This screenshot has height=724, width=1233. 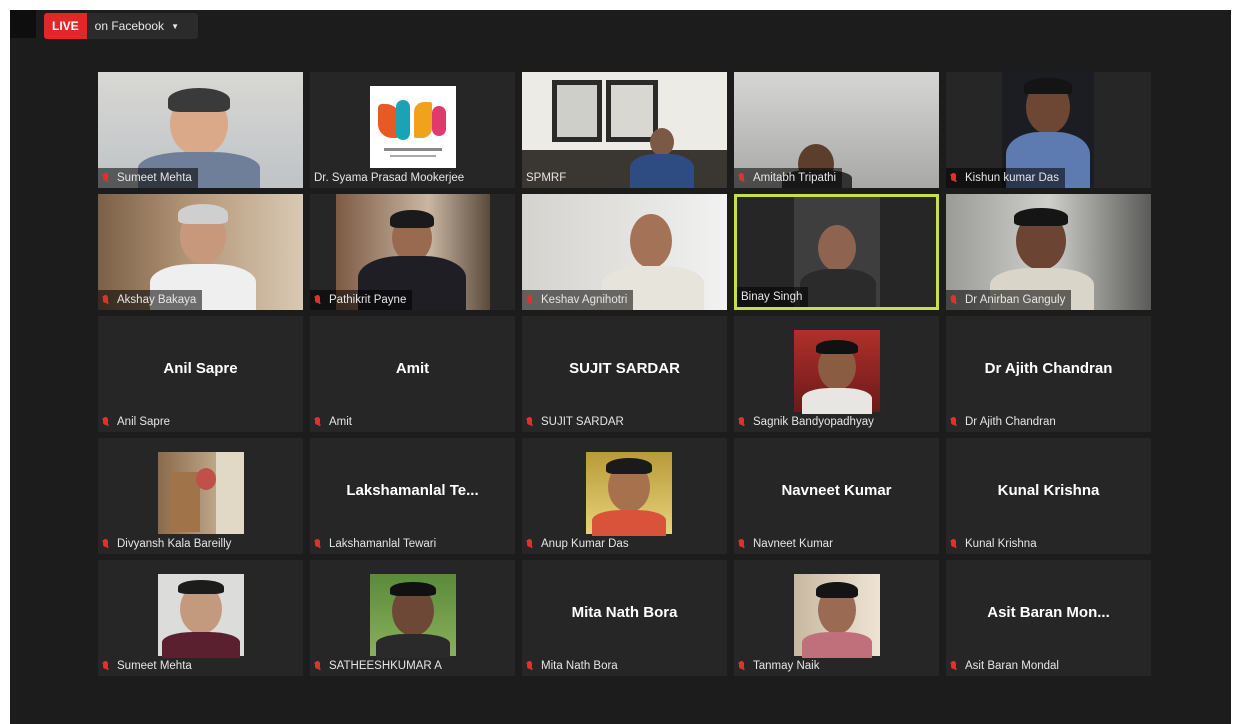 What do you see at coordinates (1009, 300) in the screenshot?
I see `participant-name-label: Dr Anirban Ganguly` at bounding box center [1009, 300].